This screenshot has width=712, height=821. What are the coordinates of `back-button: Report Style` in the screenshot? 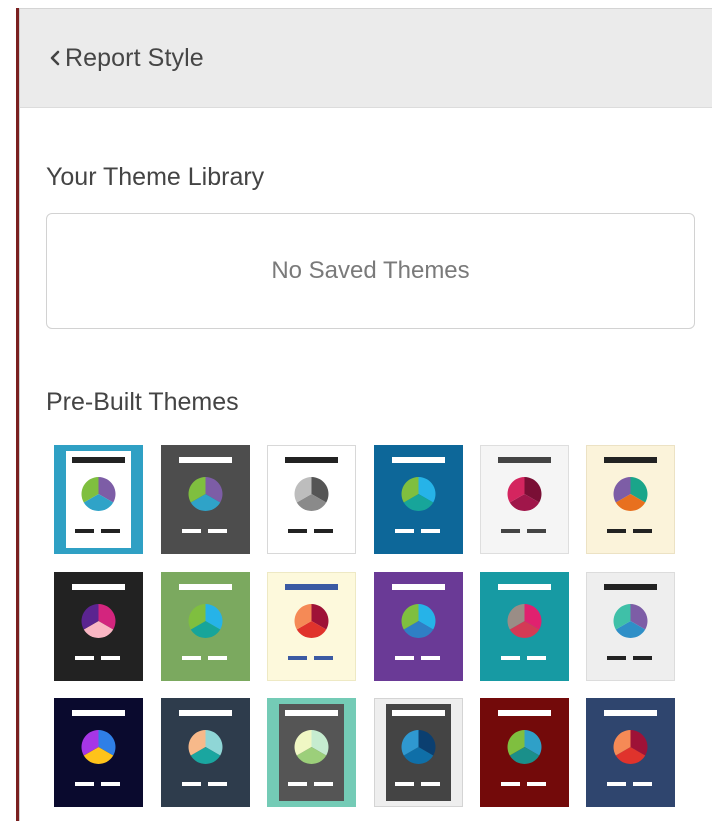 It's located at (125, 58).